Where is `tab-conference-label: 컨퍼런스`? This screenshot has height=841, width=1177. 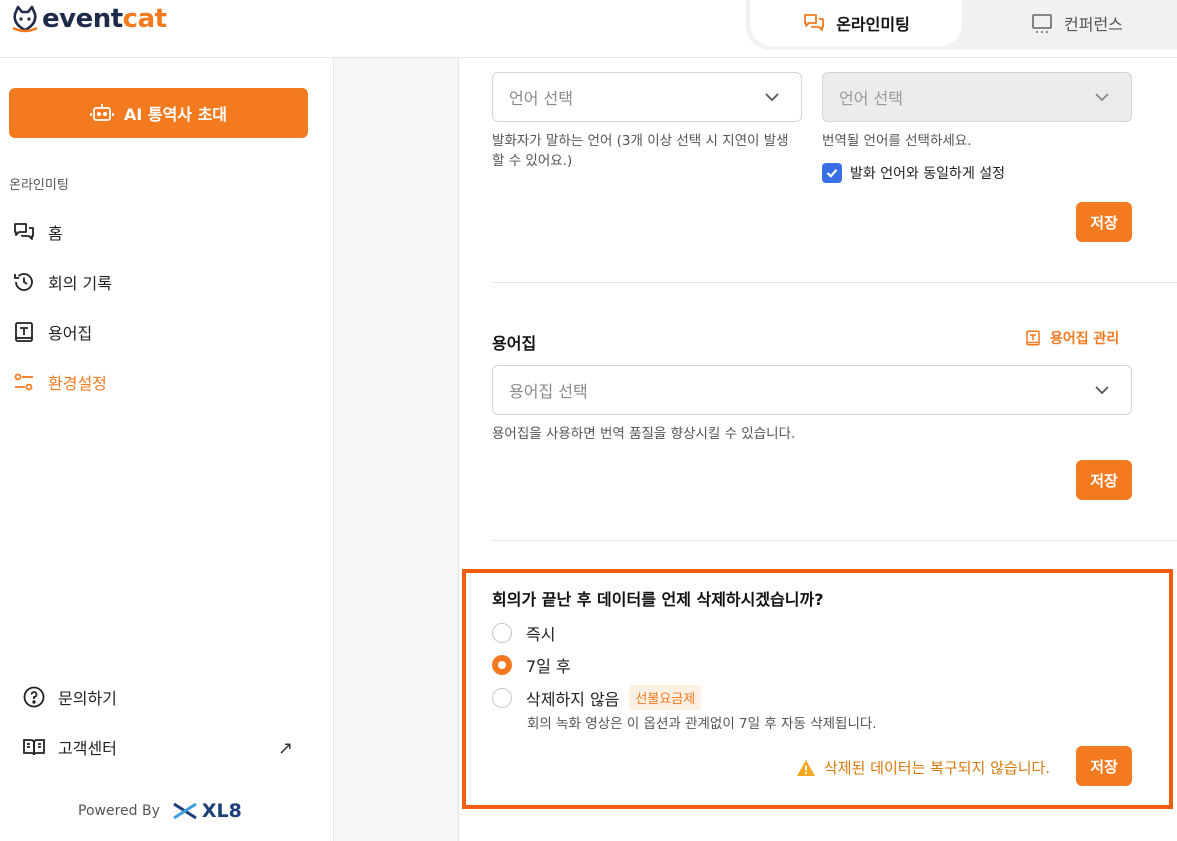
tab-conference-label: 컨퍼런스 is located at coordinates (1093, 24).